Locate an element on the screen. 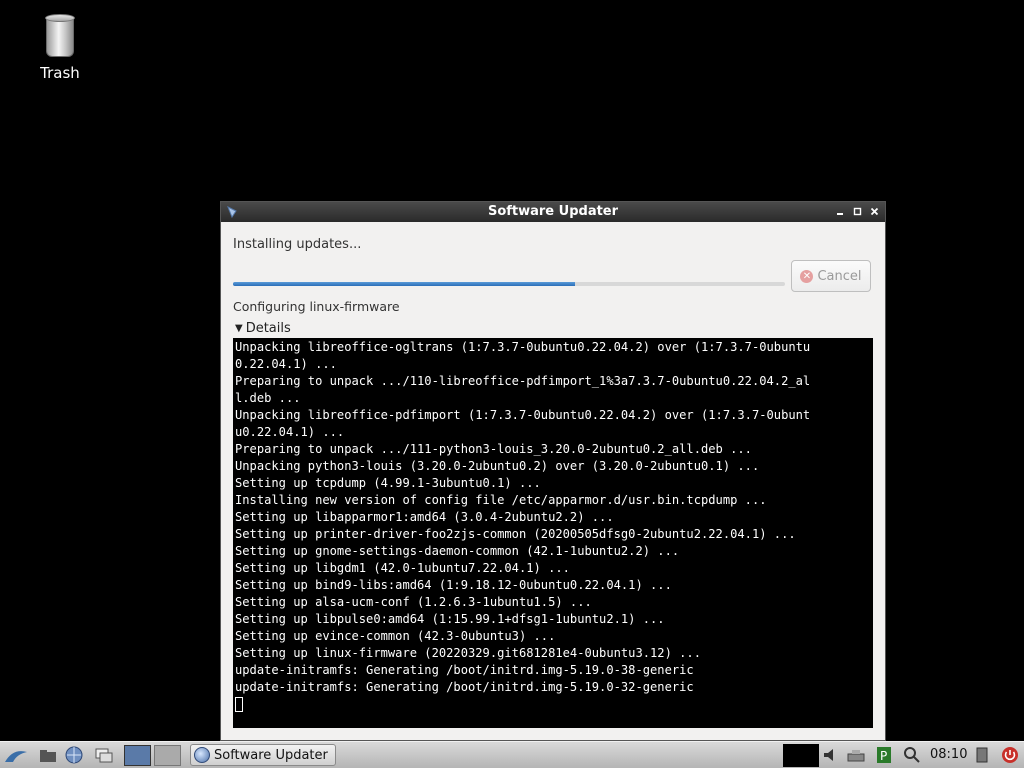  close-icon is located at coordinates (874, 211).